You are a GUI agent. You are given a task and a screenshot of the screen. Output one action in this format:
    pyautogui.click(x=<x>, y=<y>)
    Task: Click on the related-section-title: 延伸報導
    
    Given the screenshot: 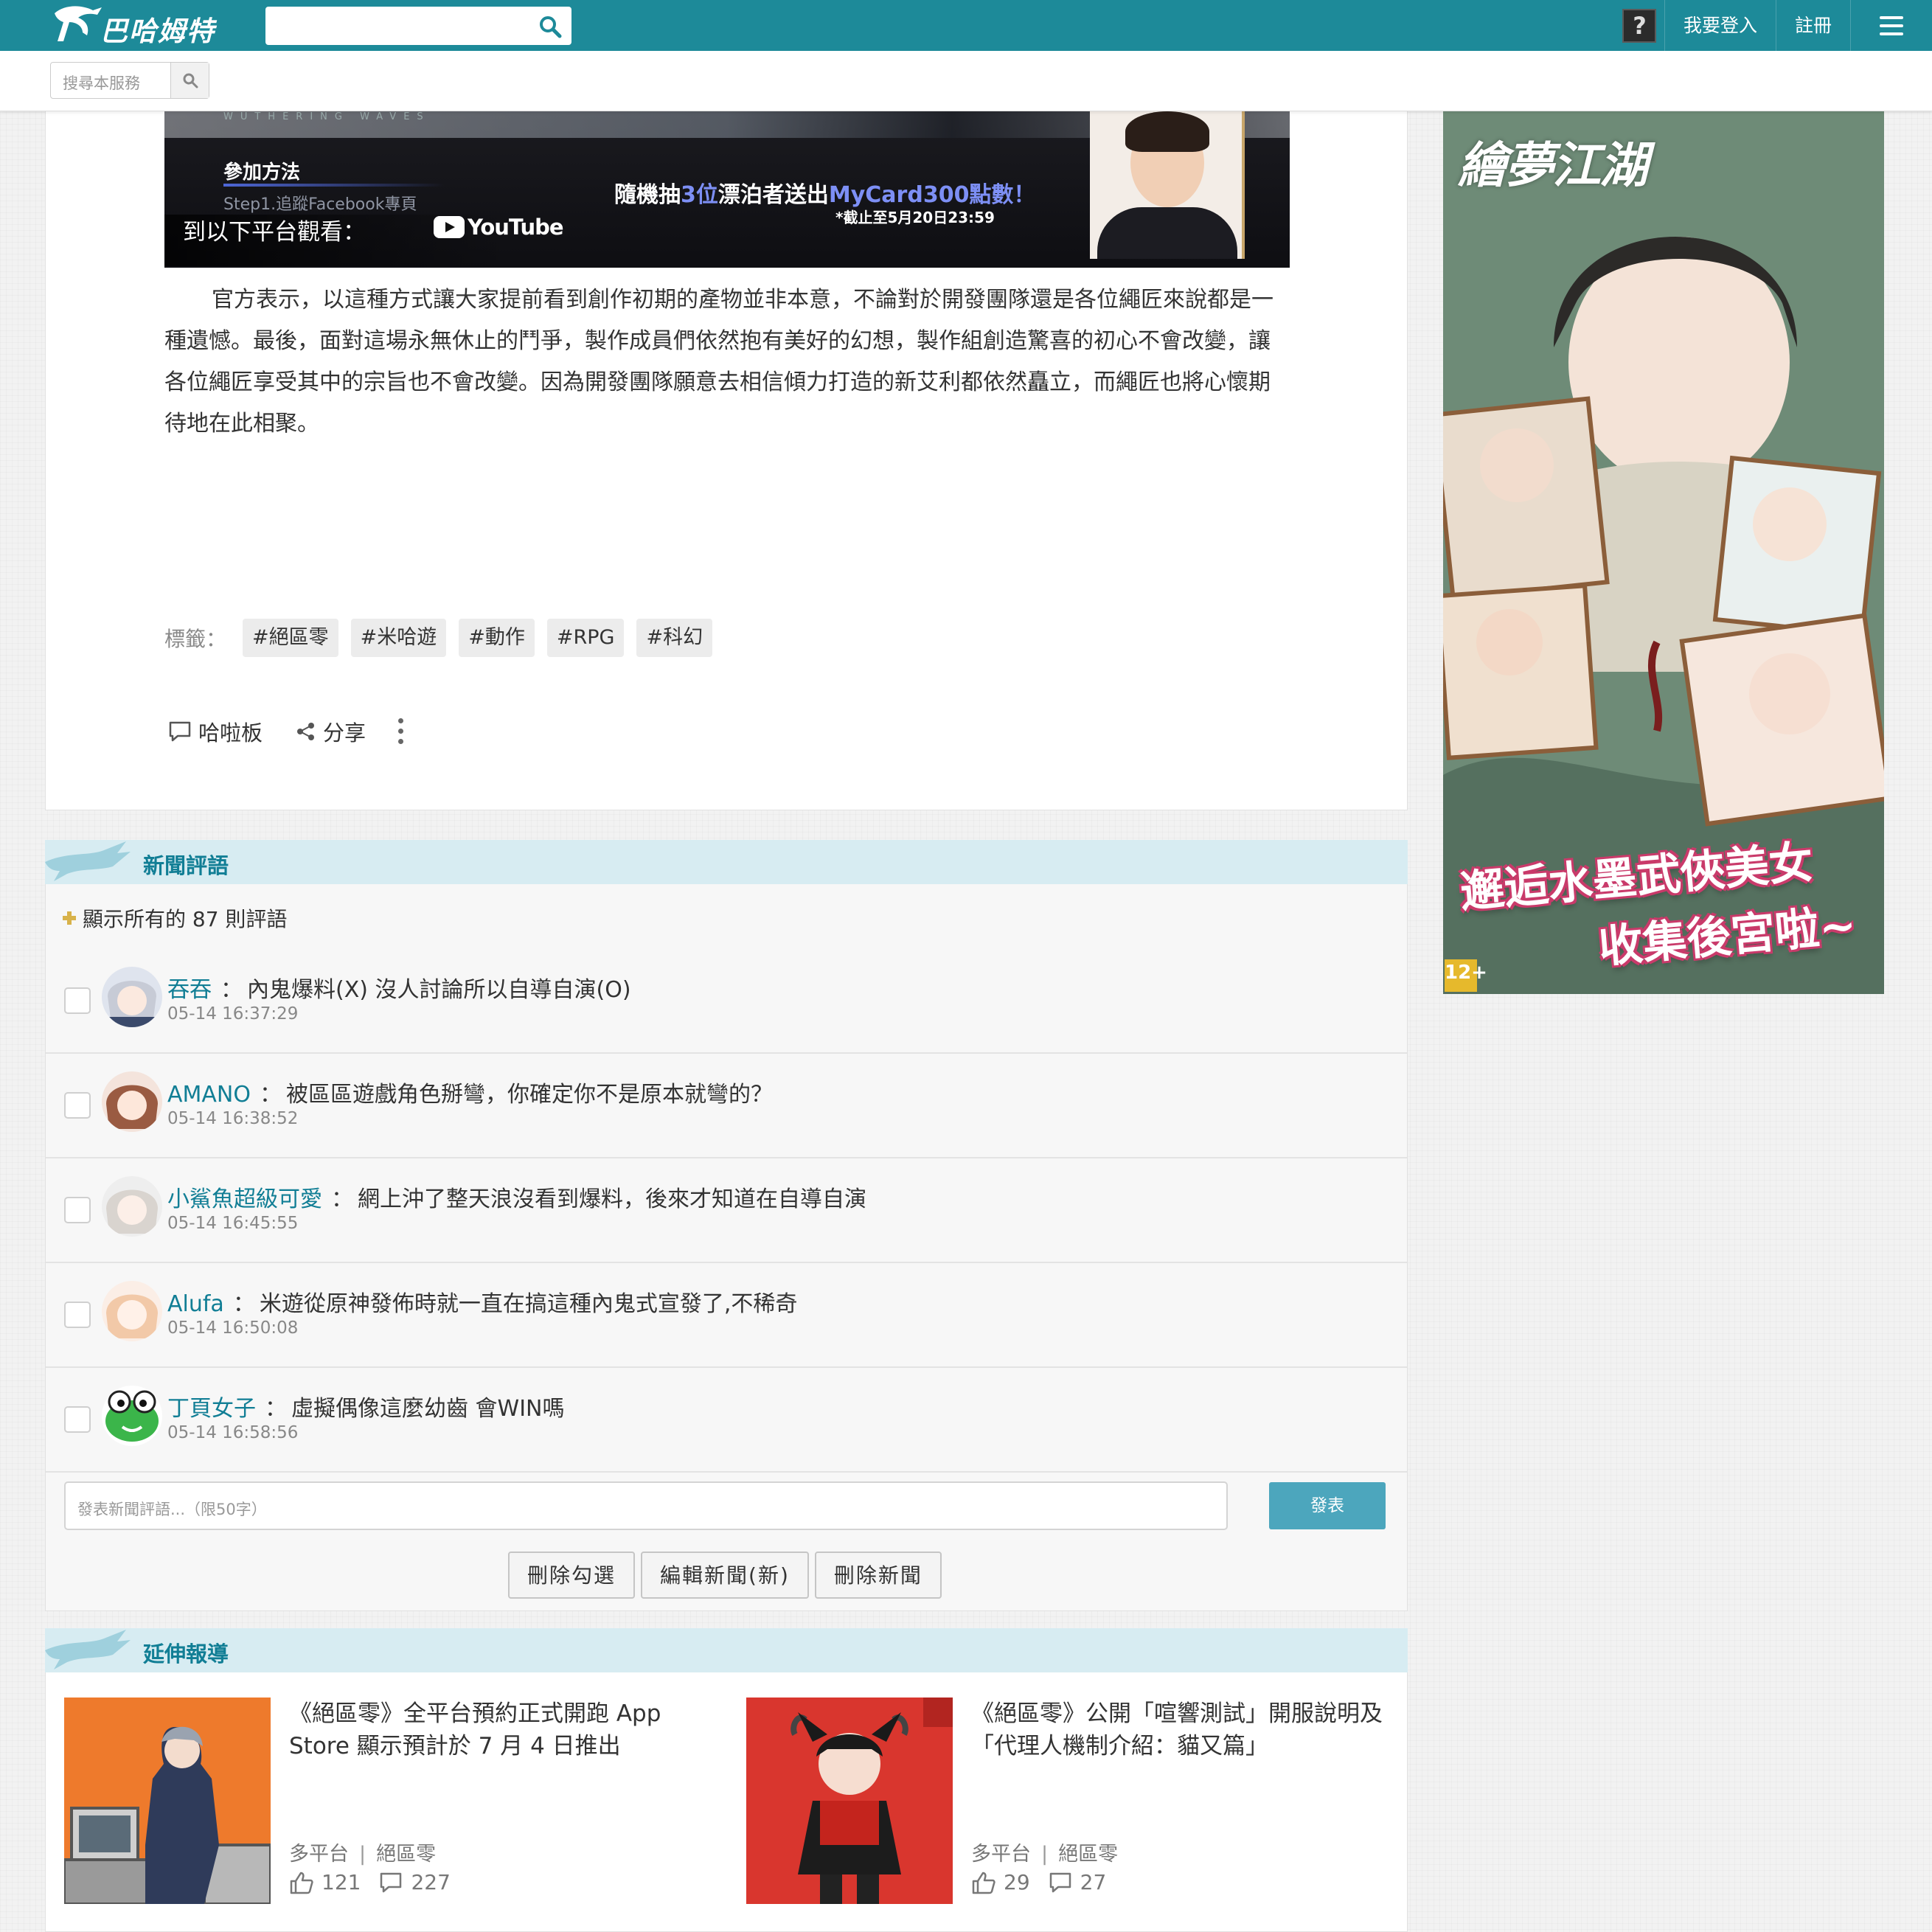 What is the action you would take?
    pyautogui.click(x=186, y=1654)
    